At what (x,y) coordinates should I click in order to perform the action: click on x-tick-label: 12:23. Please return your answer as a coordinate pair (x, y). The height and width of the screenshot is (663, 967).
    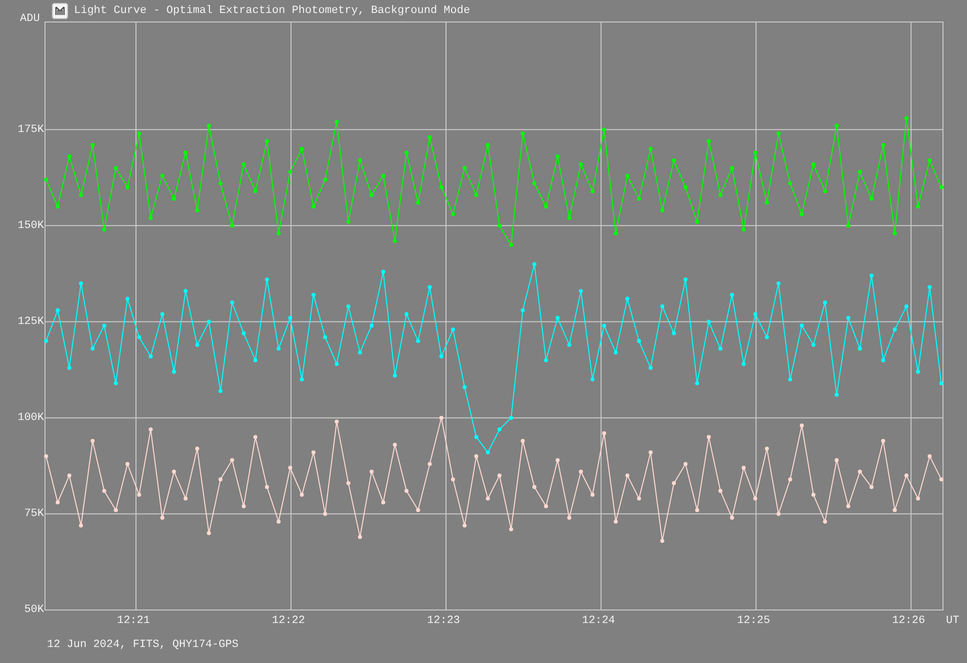
    Looking at the image, I should click on (443, 621).